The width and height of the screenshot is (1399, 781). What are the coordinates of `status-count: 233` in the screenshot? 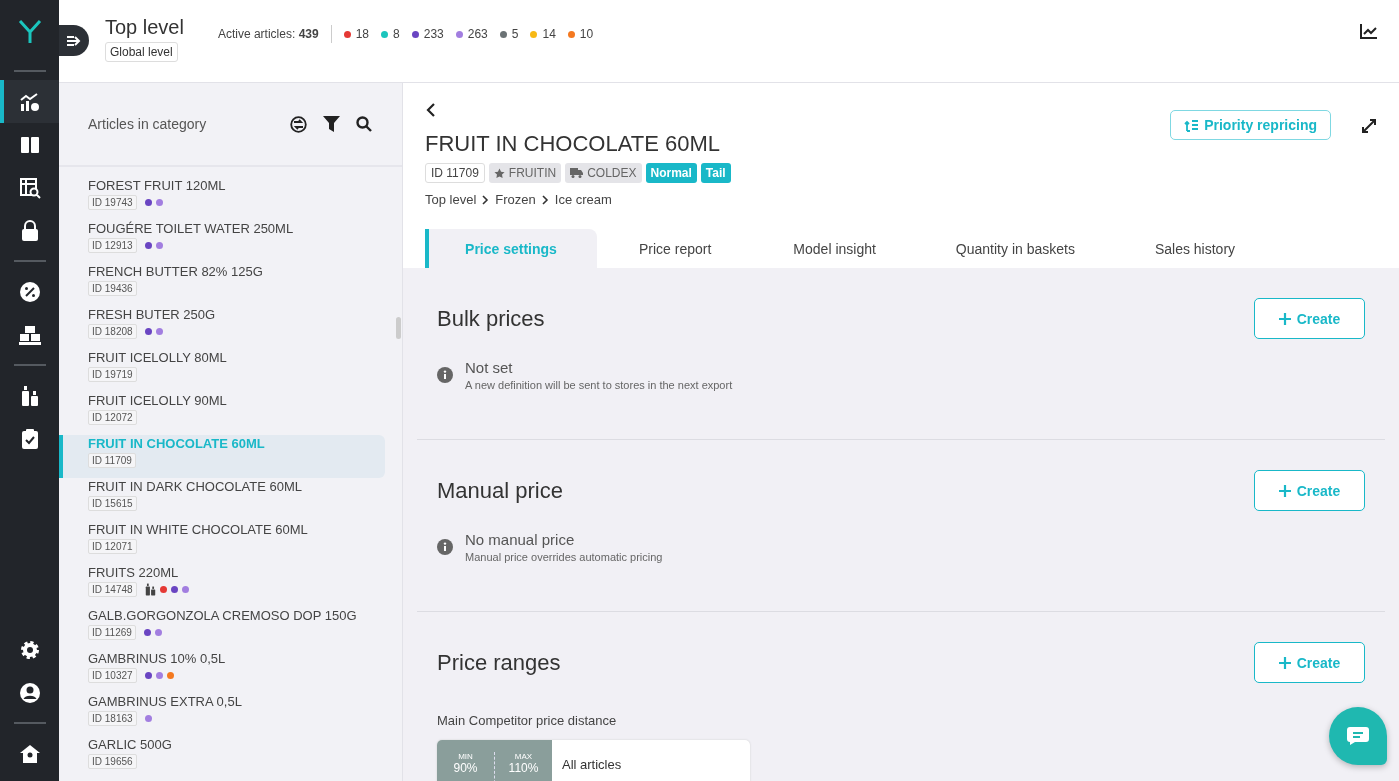 It's located at (433, 34).